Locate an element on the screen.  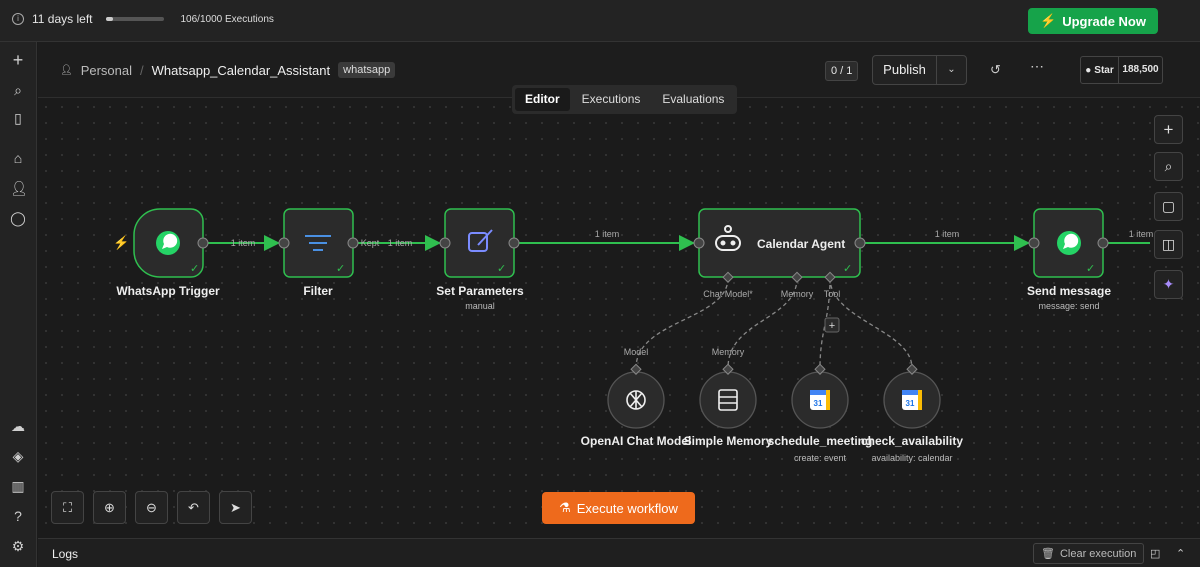
popout-icon: ◰ is located at coordinates (1155, 553).